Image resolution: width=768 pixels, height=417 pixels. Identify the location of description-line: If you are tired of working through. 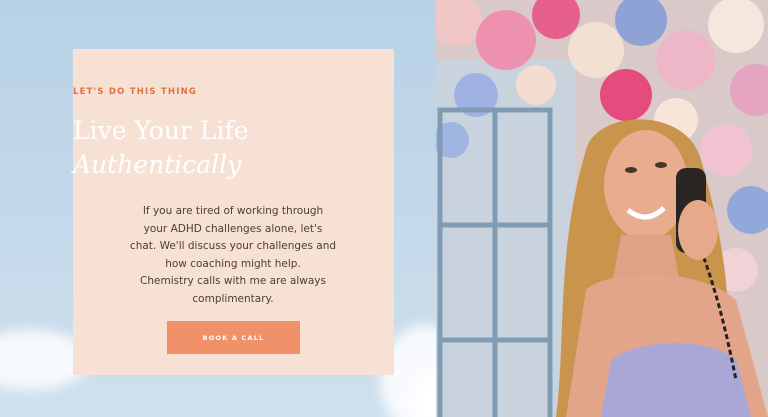
(233, 211).